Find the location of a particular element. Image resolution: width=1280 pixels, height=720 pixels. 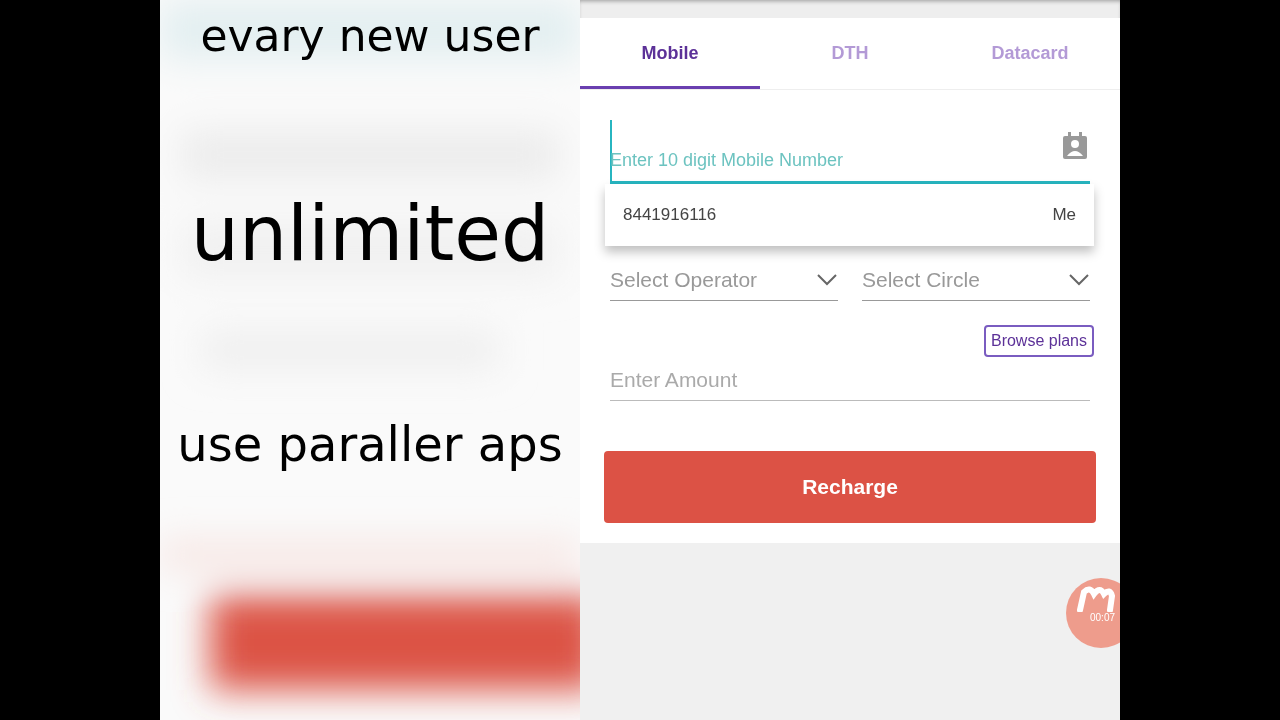

suggestion-name: Me is located at coordinates (1064, 215).